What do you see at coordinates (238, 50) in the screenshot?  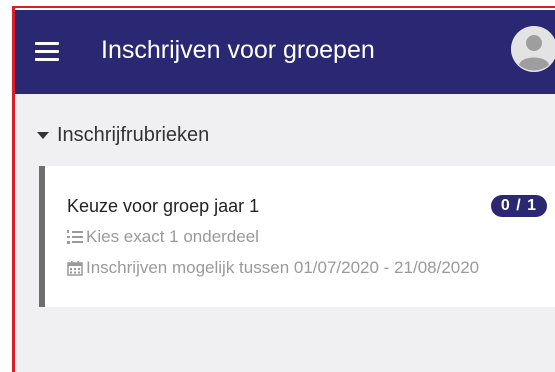 I see `page-title: Inschrijven voor groepen` at bounding box center [238, 50].